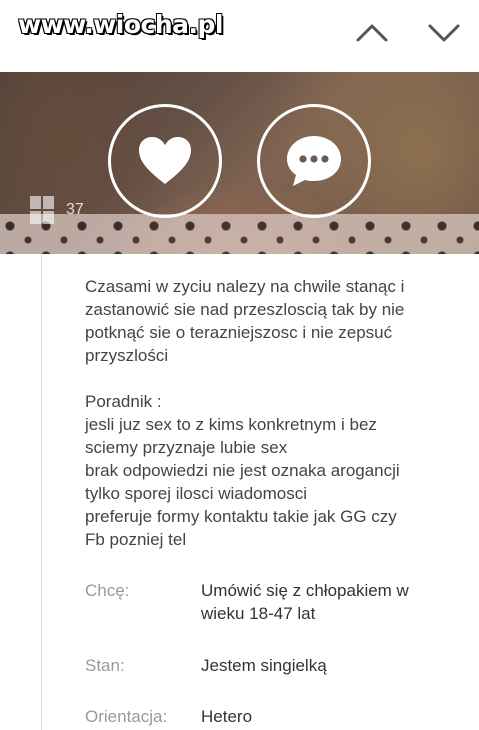 The image size is (479, 730). Describe the element at coordinates (105, 665) in the screenshot. I see `detail-label: Stan:` at that location.